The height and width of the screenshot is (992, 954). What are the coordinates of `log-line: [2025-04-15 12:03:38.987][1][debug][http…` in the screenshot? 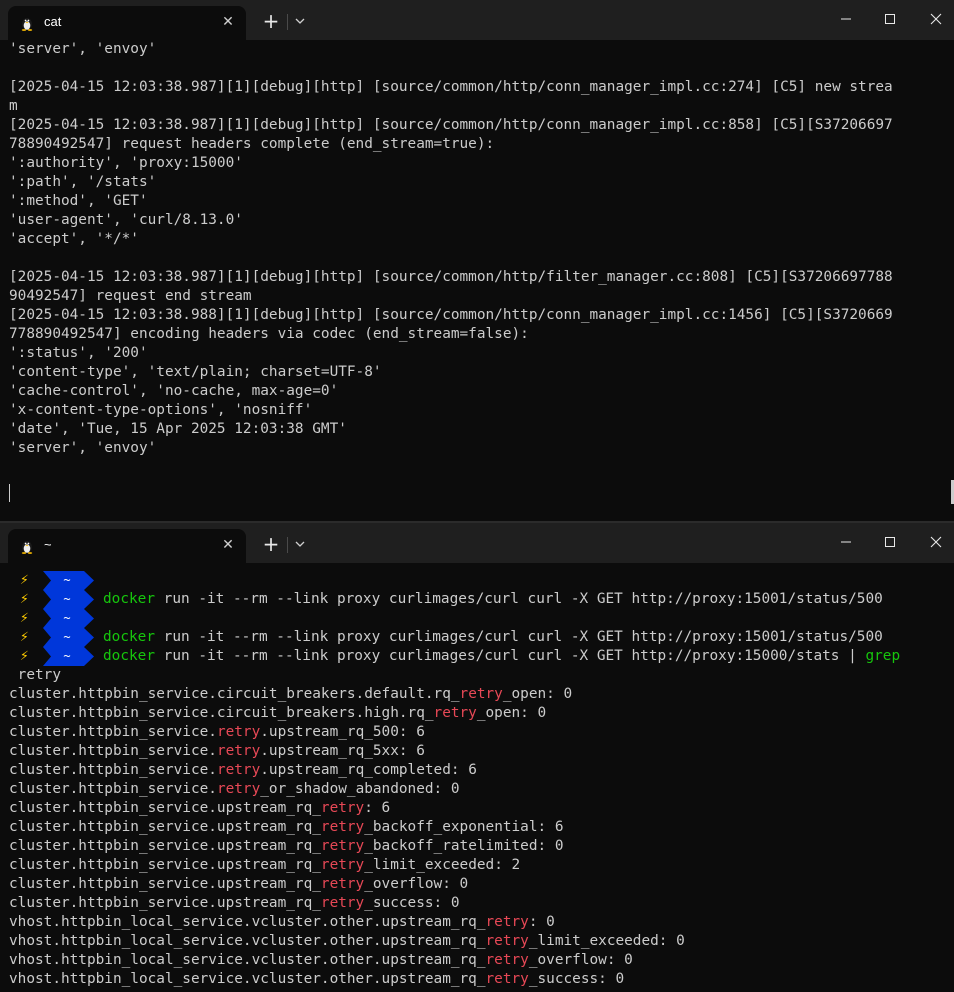 It's located at (451, 277).